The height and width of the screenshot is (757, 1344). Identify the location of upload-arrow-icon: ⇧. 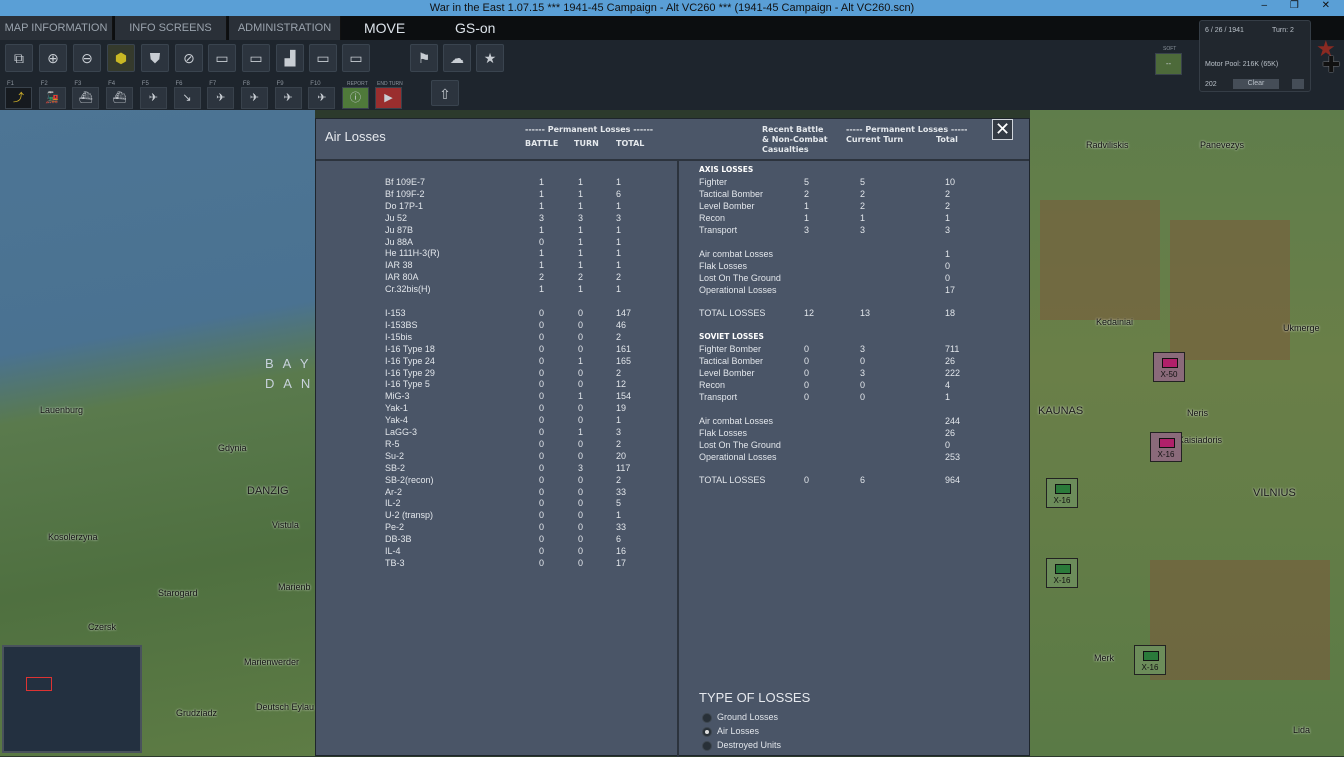
(445, 93).